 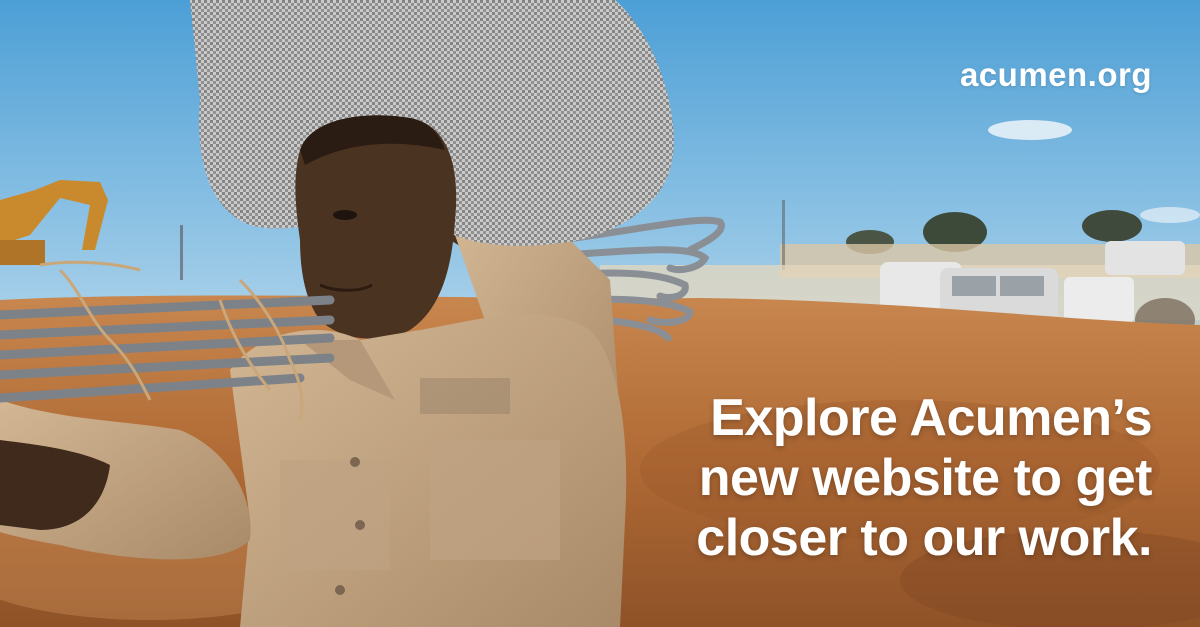 What do you see at coordinates (924, 538) in the screenshot?
I see `headline-line-3: closer to our work.` at bounding box center [924, 538].